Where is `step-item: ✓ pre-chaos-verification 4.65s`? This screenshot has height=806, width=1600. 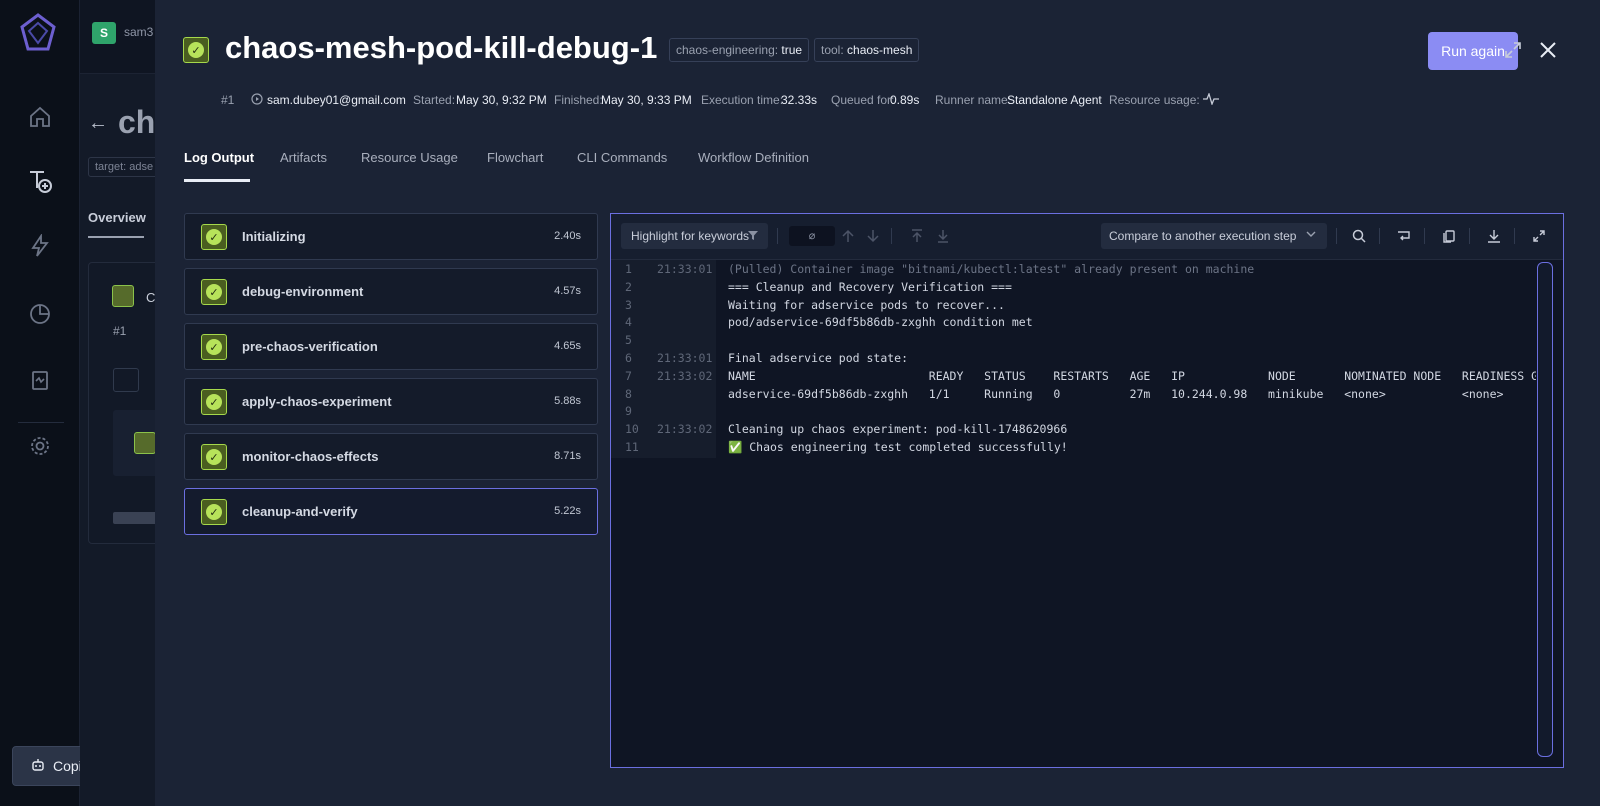 step-item: ✓ pre-chaos-verification 4.65s is located at coordinates (391, 346).